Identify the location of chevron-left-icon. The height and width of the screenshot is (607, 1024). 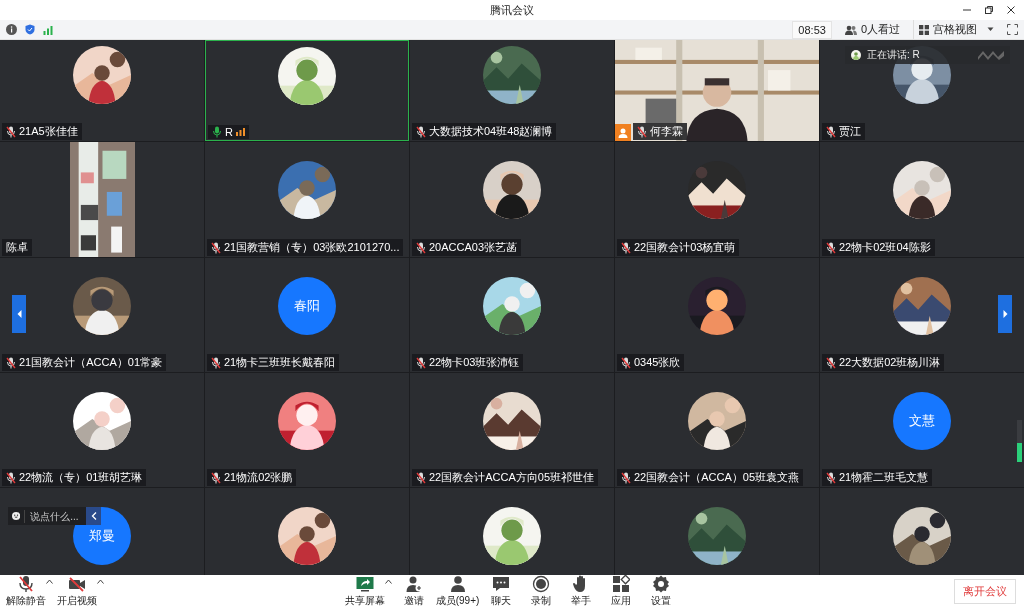
(93, 516).